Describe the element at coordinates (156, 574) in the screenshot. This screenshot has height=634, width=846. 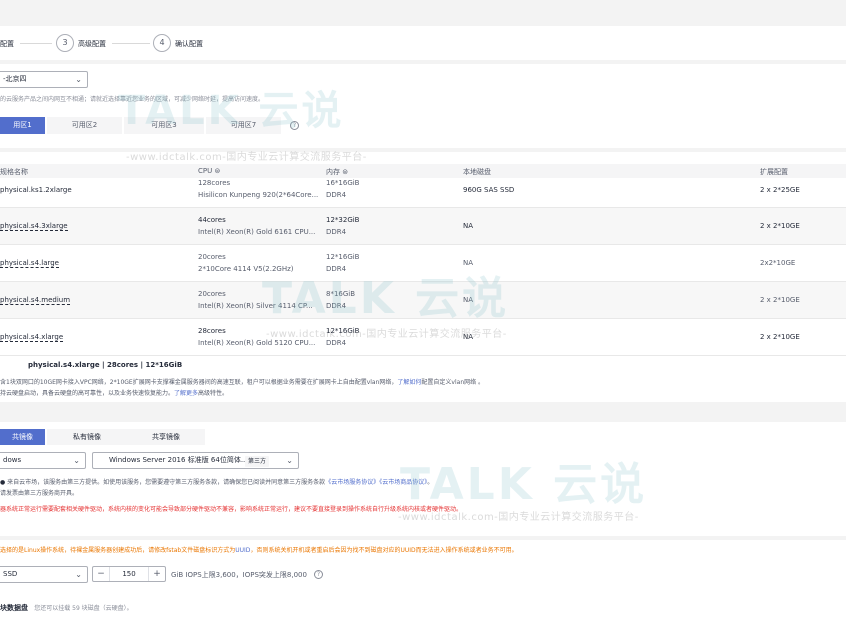
I see `increase-button: +` at that location.